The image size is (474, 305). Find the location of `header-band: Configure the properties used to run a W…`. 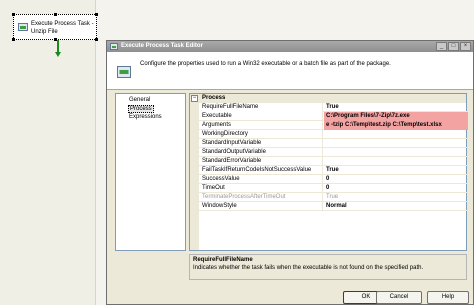

header-band: Configure the properties used to run a W… is located at coordinates (290, 71).